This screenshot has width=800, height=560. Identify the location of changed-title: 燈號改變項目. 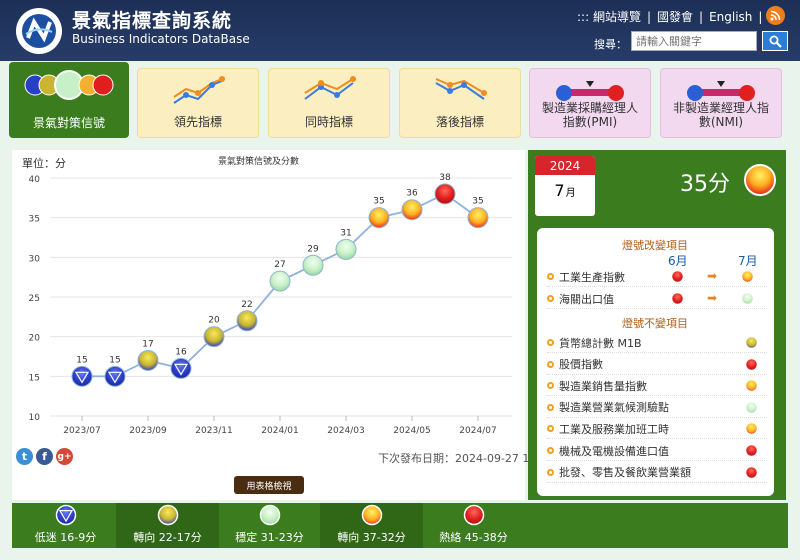
(655, 245).